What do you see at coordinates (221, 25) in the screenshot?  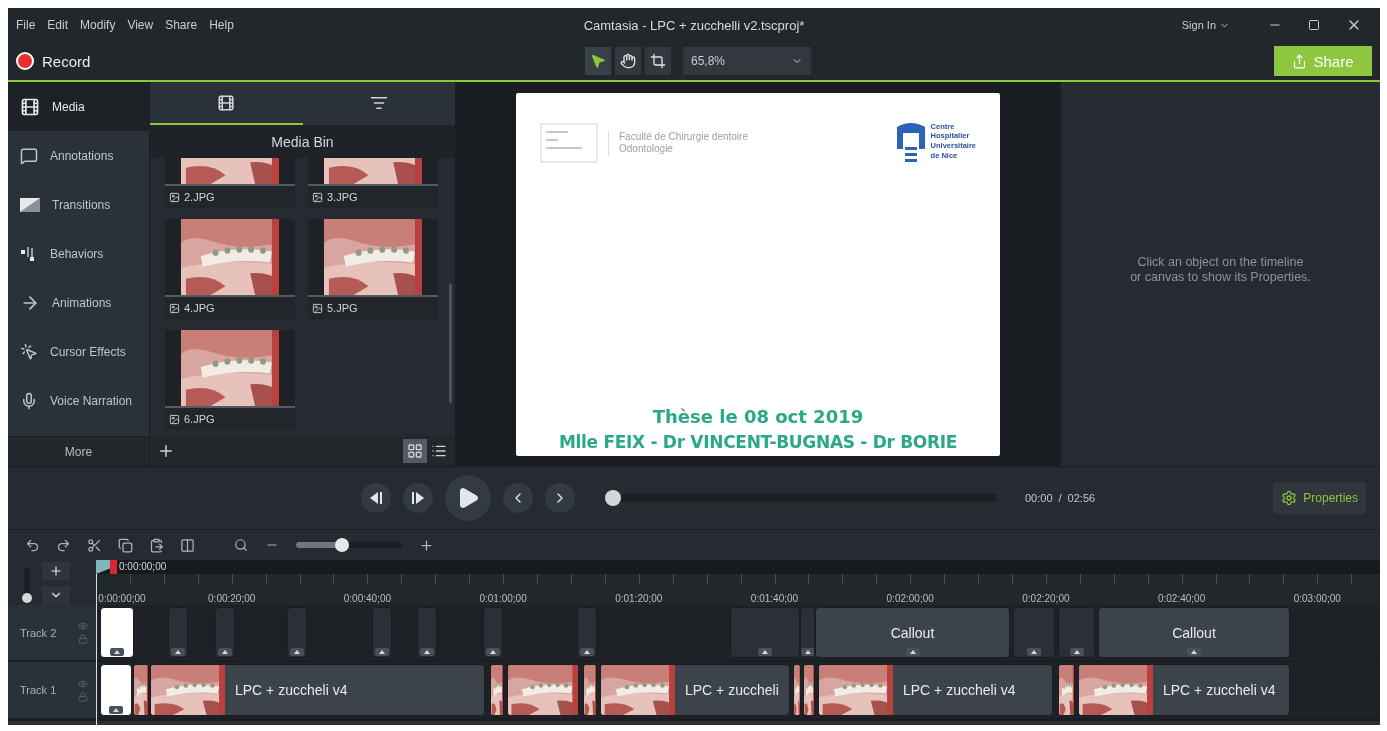 I see `menu-item: Help` at bounding box center [221, 25].